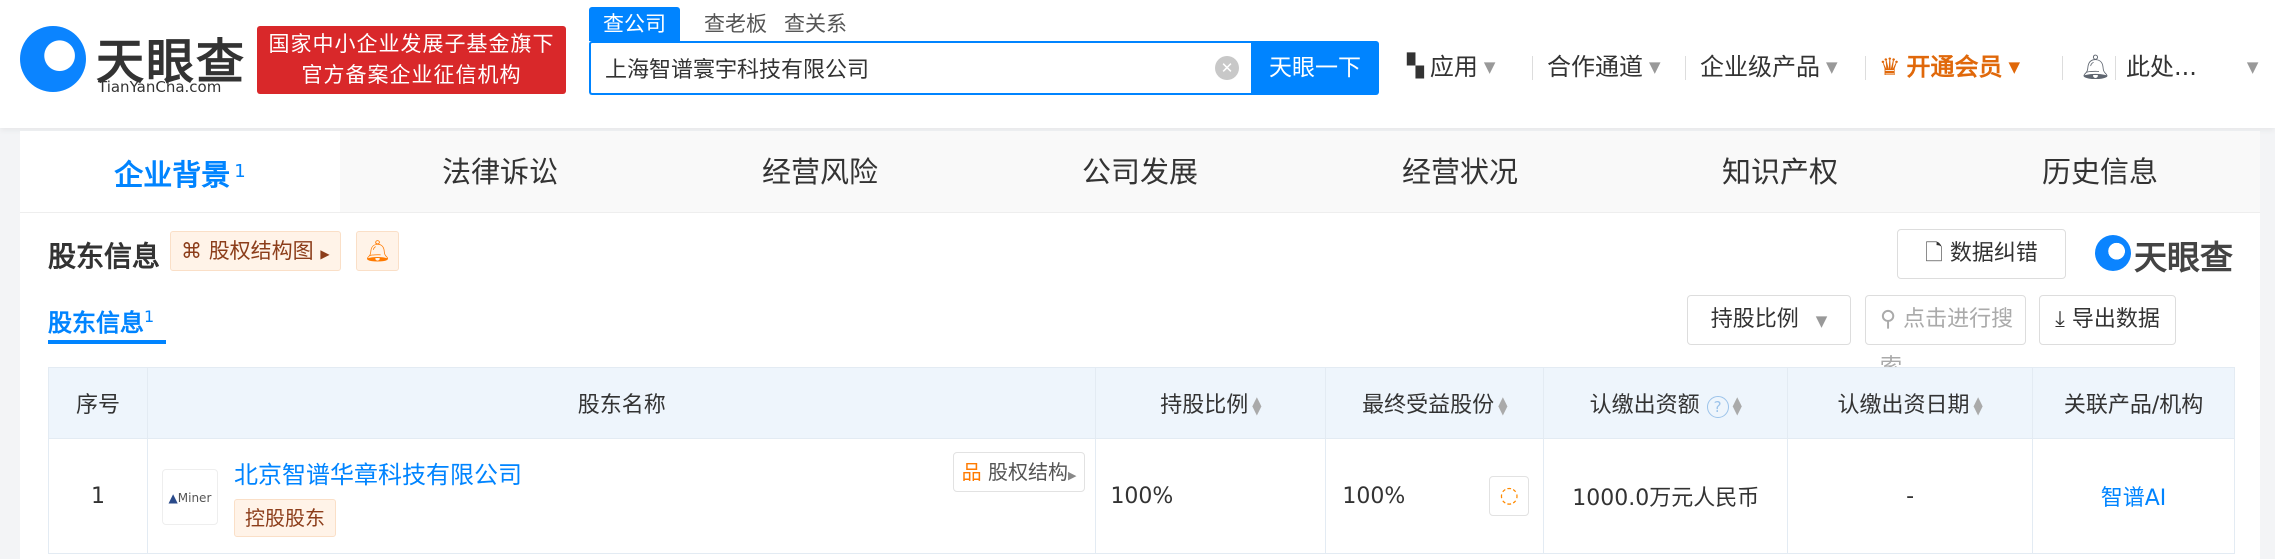  What do you see at coordinates (820, 171) in the screenshot?
I see `tab-risk: 经营风险` at bounding box center [820, 171].